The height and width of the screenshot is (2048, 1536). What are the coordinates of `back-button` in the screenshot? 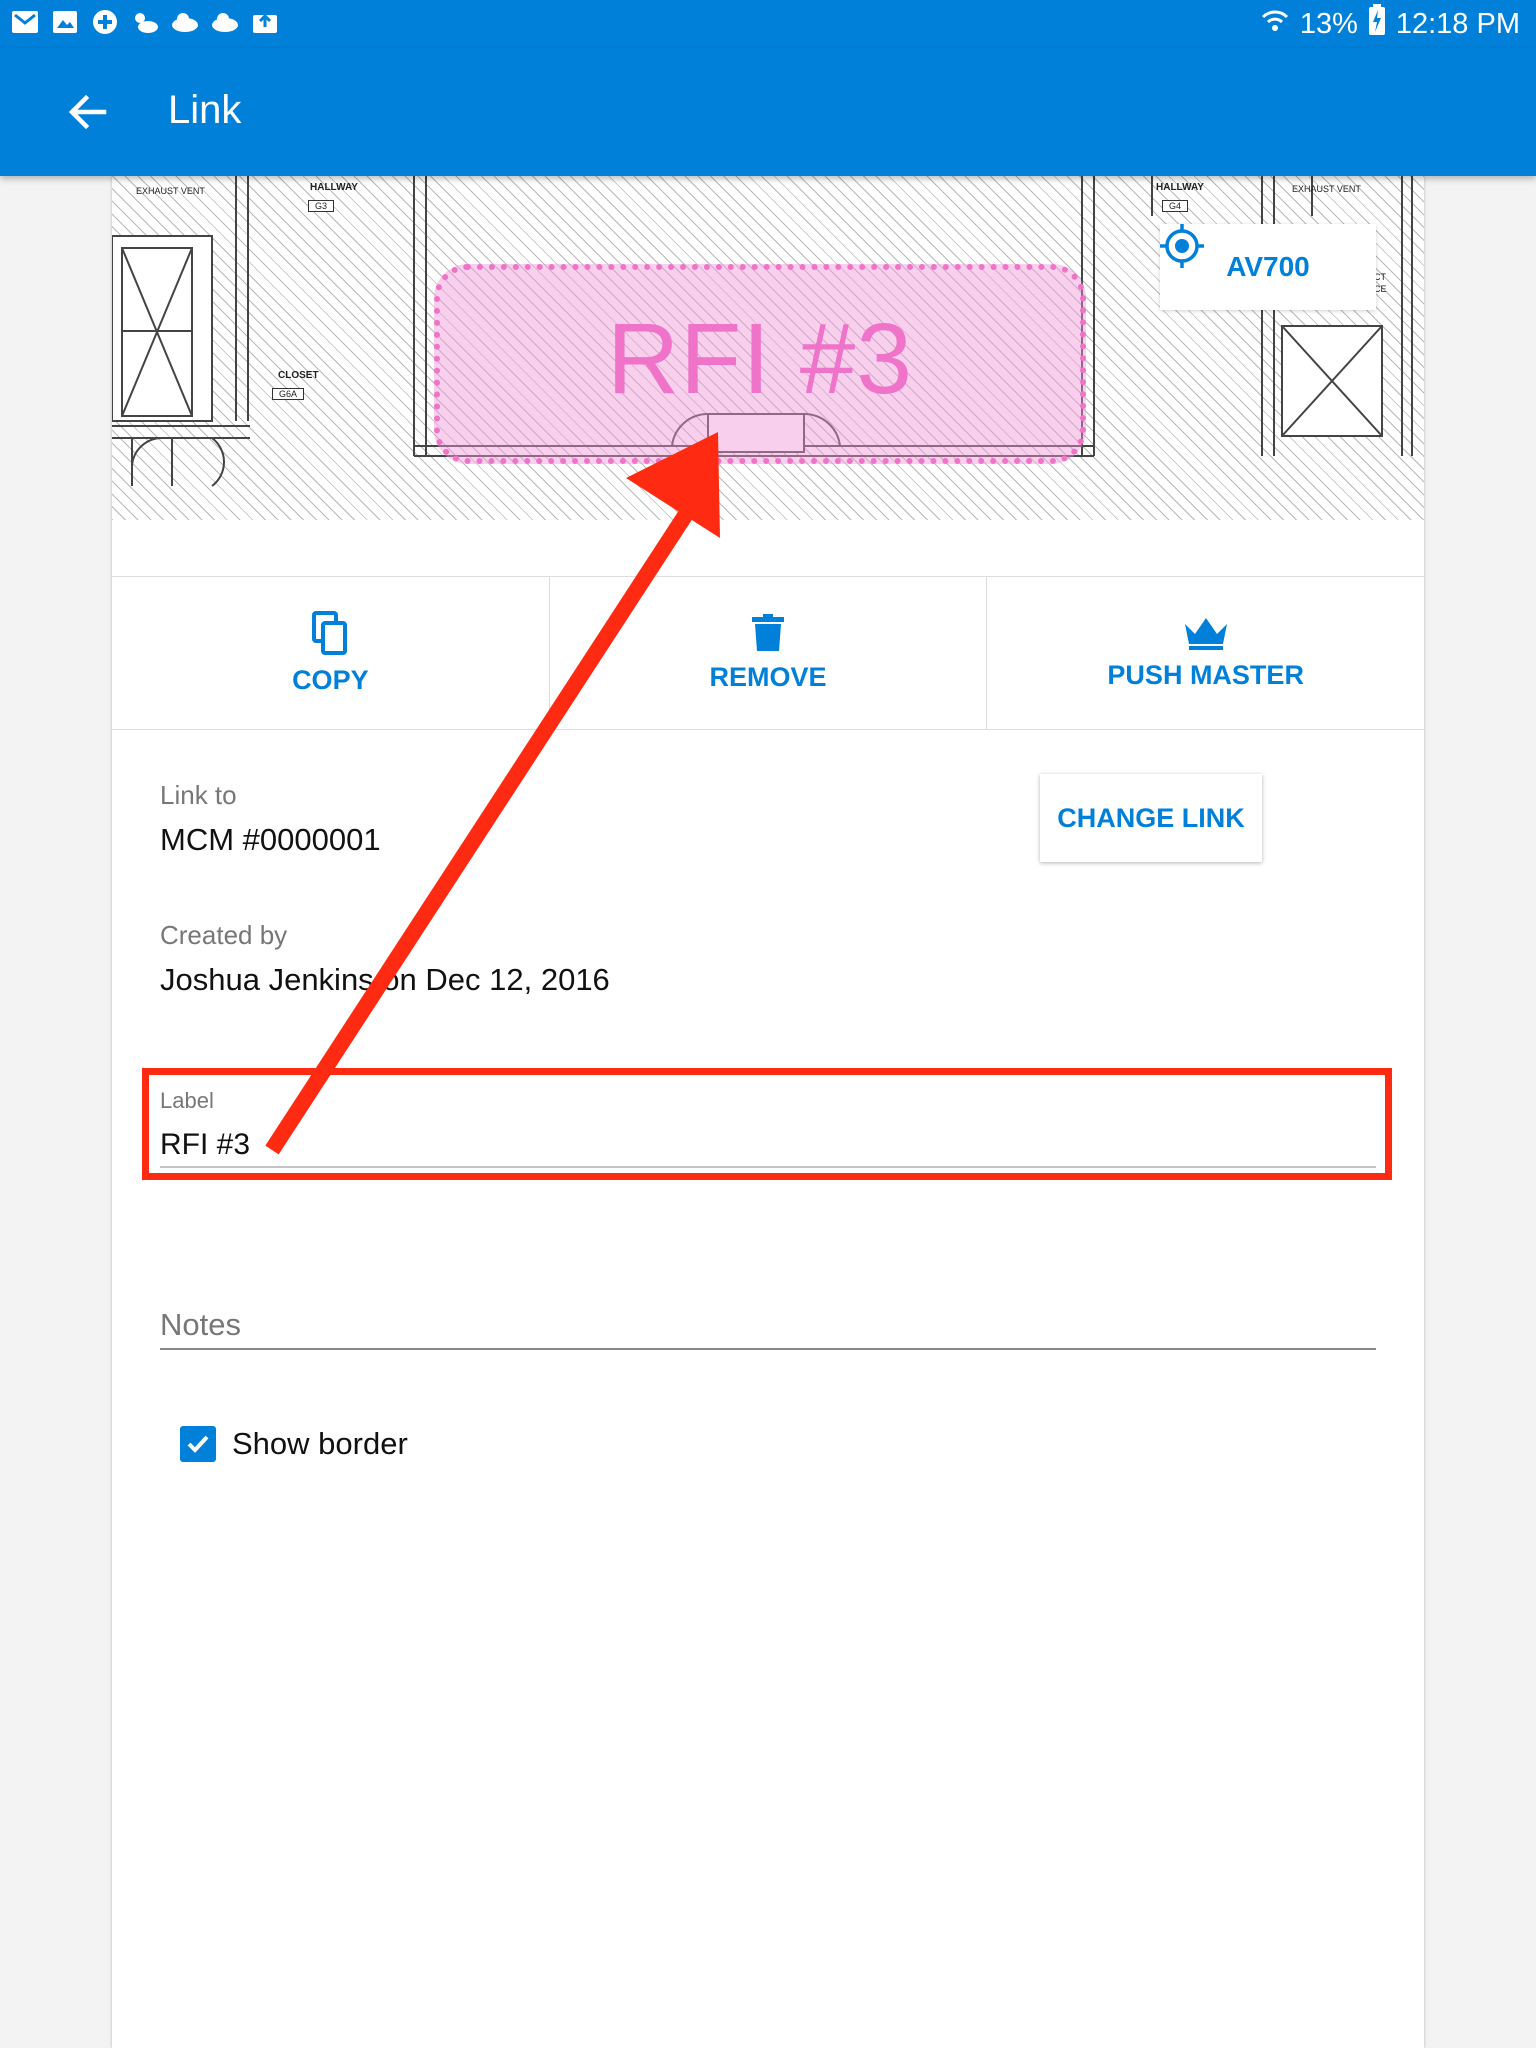 It's located at (88, 112).